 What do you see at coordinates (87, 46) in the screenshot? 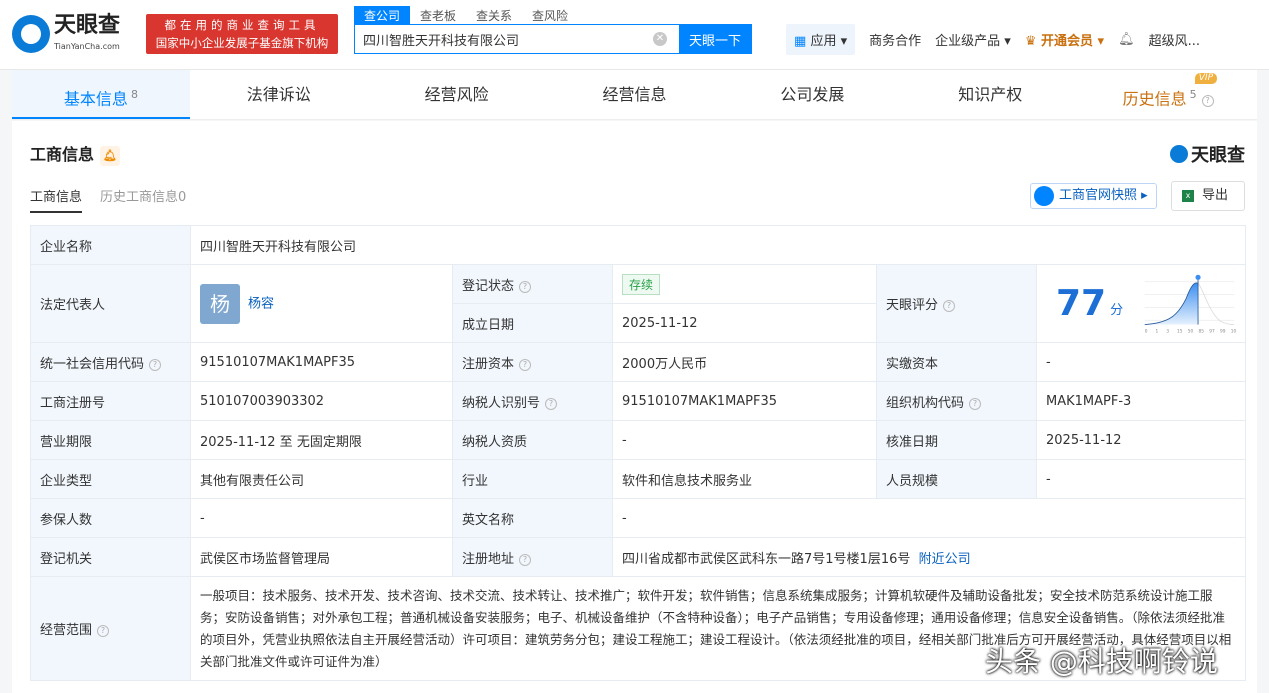
I see `logo-domain: TianYanCha.com` at bounding box center [87, 46].